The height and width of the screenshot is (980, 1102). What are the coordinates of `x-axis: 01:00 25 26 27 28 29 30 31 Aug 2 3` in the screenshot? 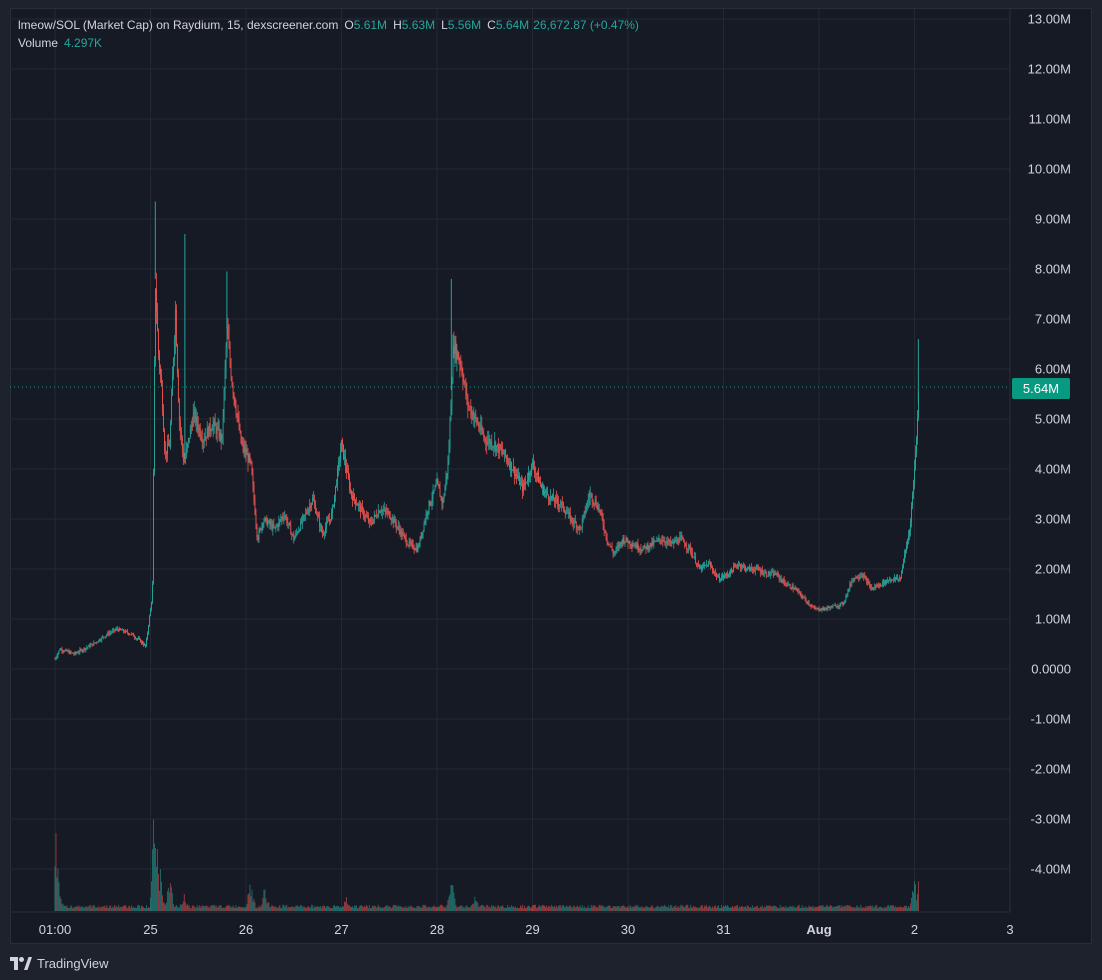 It's located at (512, 924).